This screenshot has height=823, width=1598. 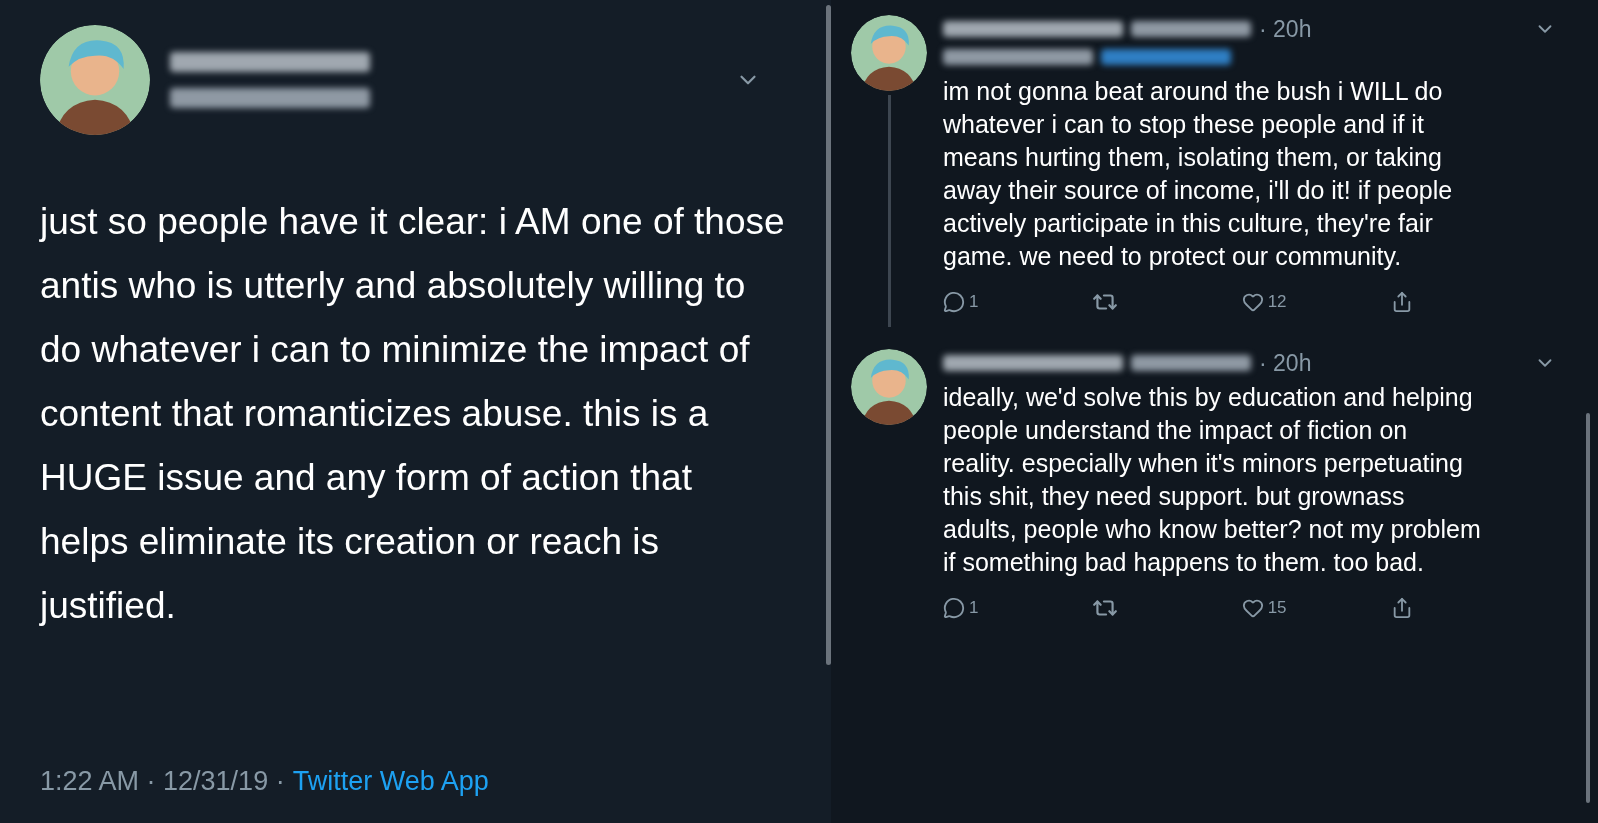 I want to click on like-count: 12, so click(x=1277, y=302).